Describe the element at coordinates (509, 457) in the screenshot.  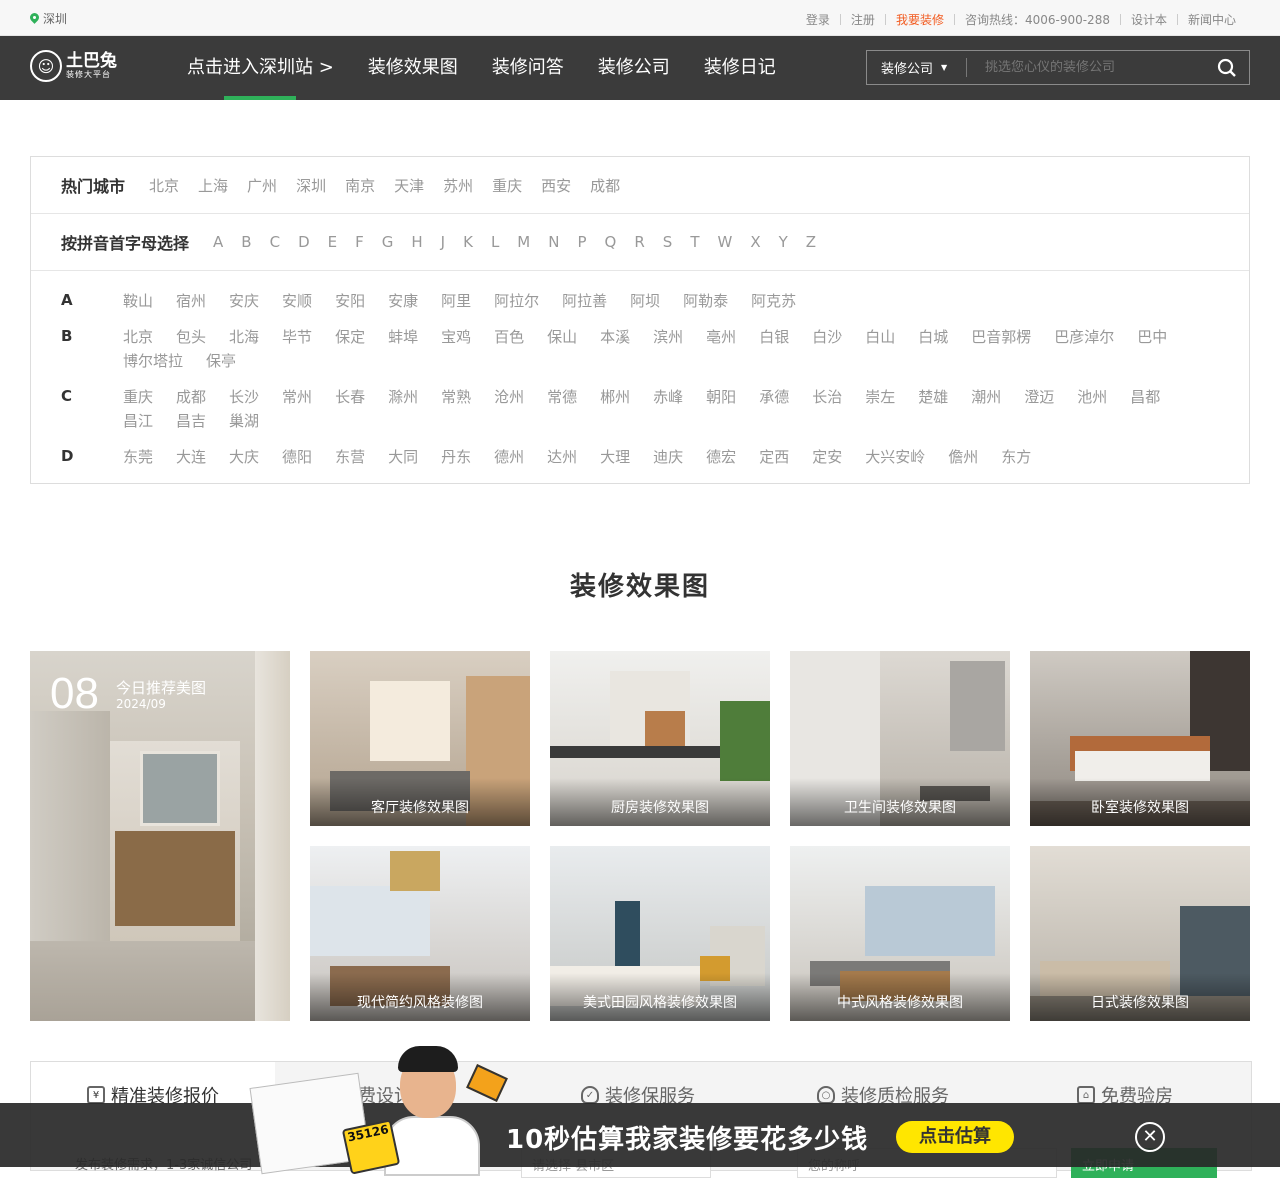
I see `city-link: 德州` at that location.